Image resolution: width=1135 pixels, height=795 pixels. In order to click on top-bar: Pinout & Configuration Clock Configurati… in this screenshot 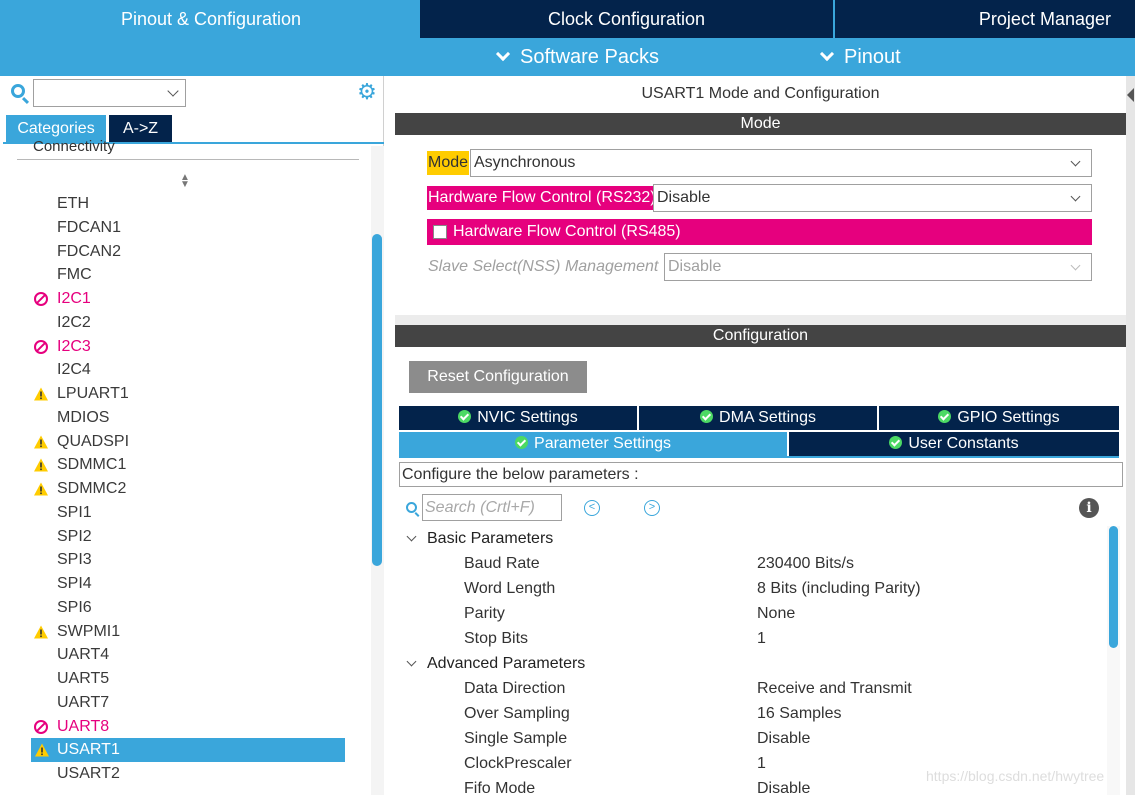, I will do `click(567, 38)`.